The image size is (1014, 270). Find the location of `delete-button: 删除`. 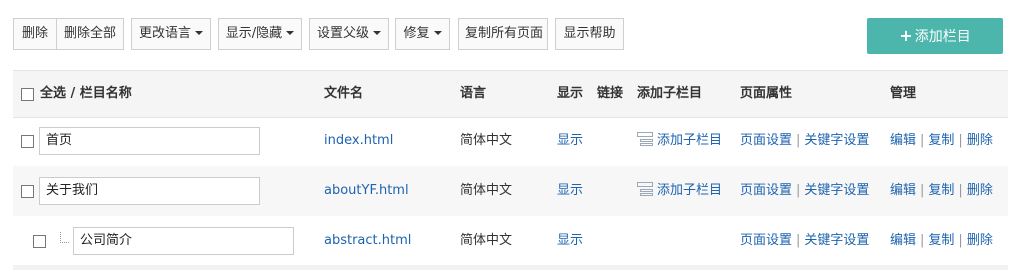

delete-button: 删除 is located at coordinates (35, 34).